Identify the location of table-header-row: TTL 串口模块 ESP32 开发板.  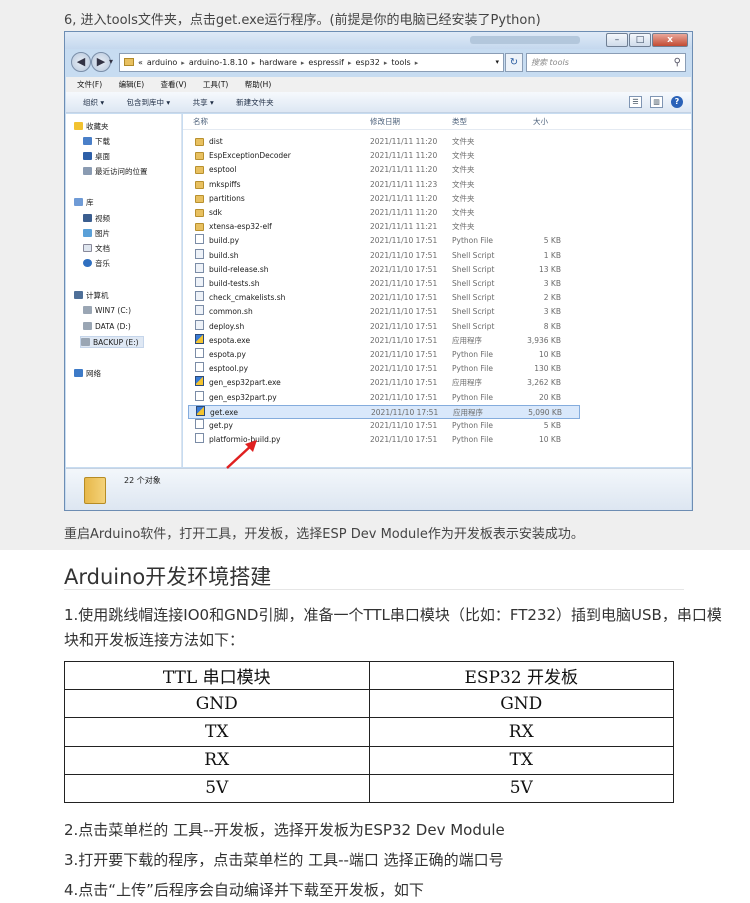
(369, 675).